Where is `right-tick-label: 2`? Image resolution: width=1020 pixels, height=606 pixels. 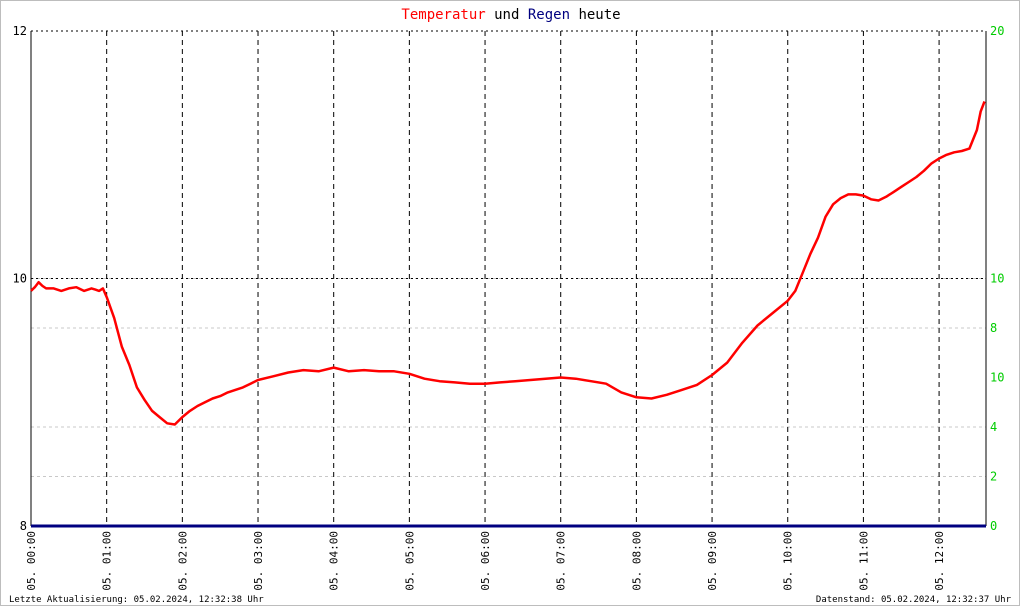
right-tick-label: 2 is located at coordinates (993, 477).